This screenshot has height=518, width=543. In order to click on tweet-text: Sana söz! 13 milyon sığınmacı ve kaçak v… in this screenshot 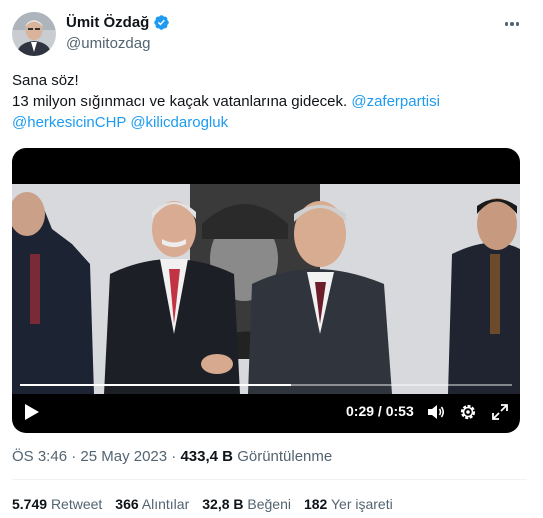, I will do `click(269, 101)`.